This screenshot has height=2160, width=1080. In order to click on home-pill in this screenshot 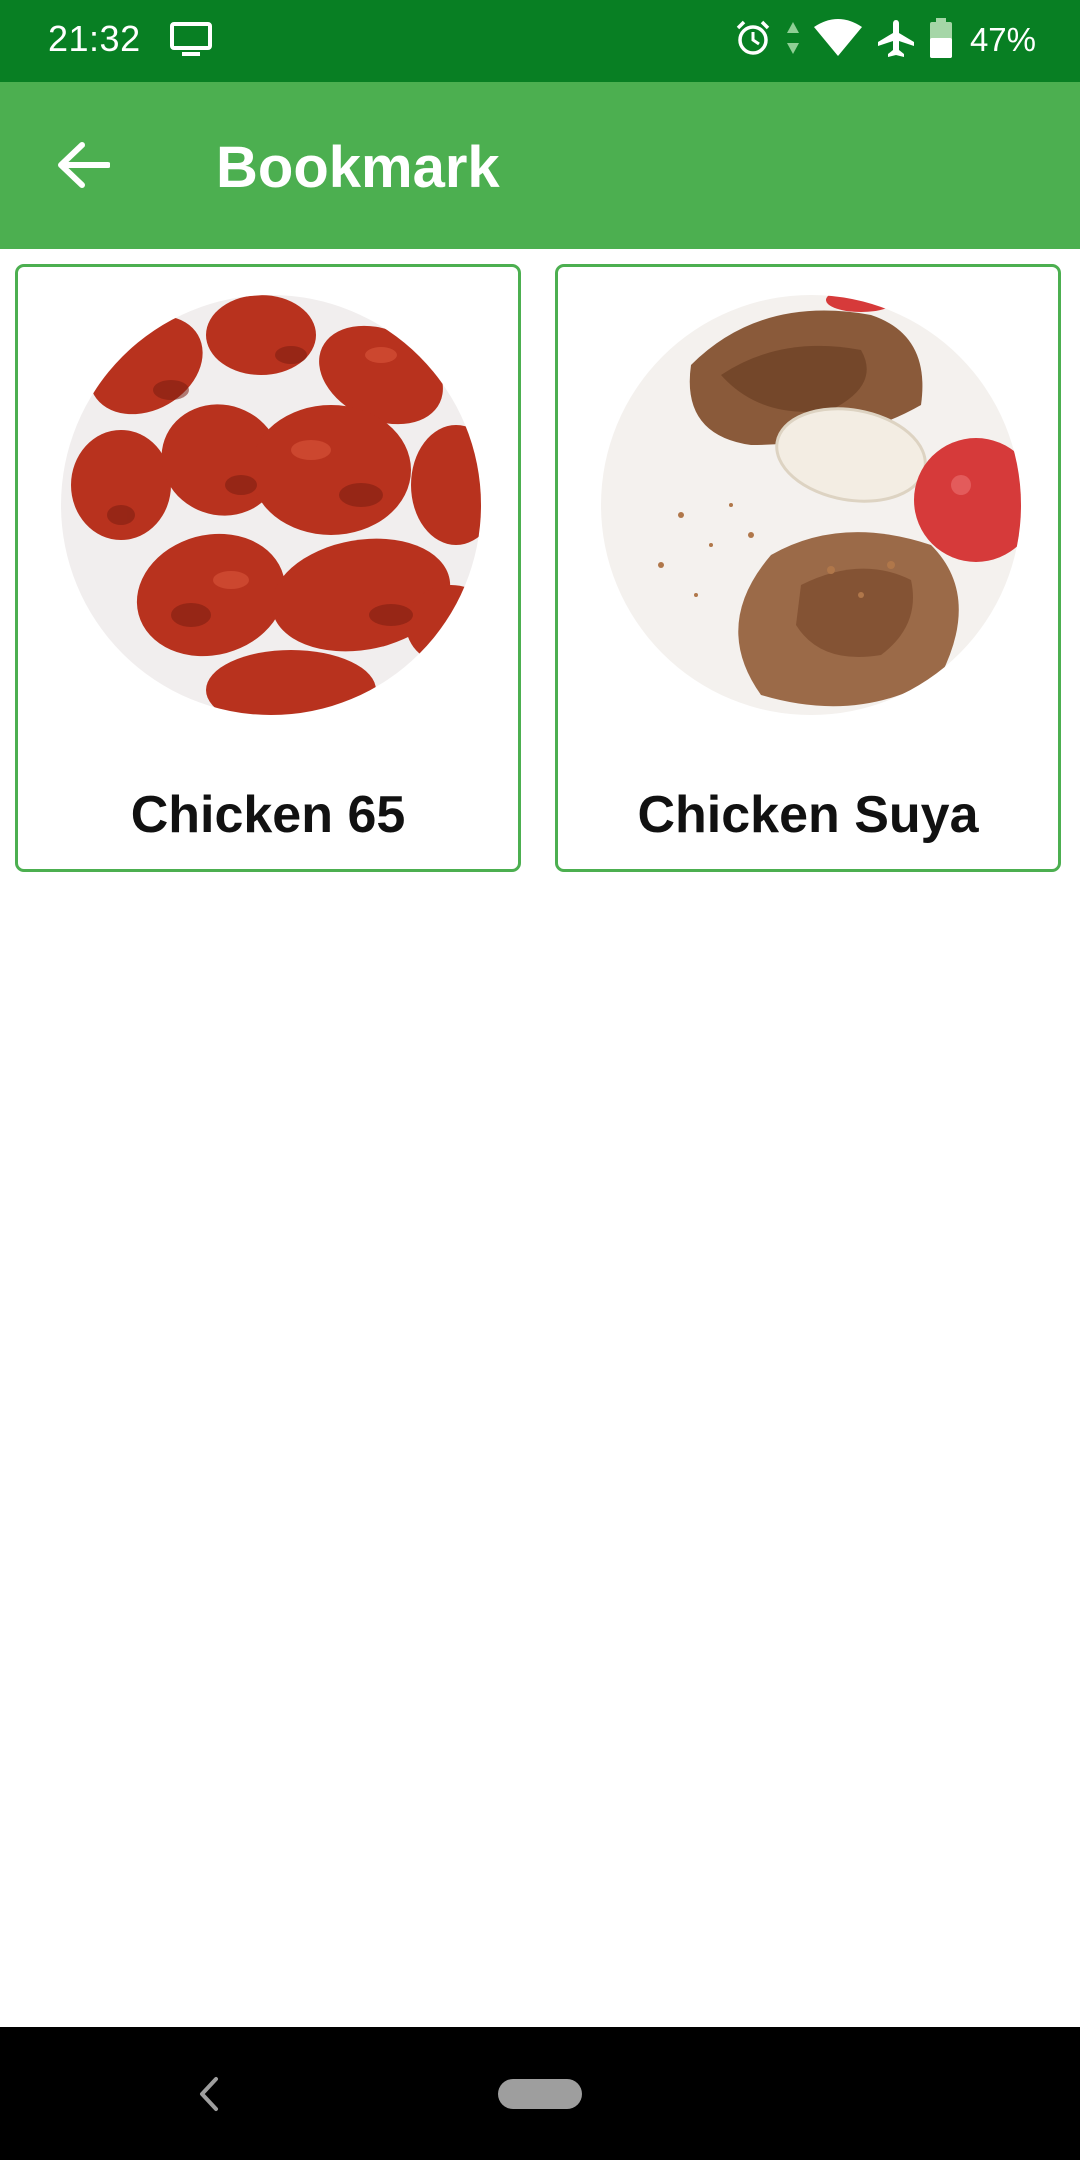, I will do `click(540, 2094)`.